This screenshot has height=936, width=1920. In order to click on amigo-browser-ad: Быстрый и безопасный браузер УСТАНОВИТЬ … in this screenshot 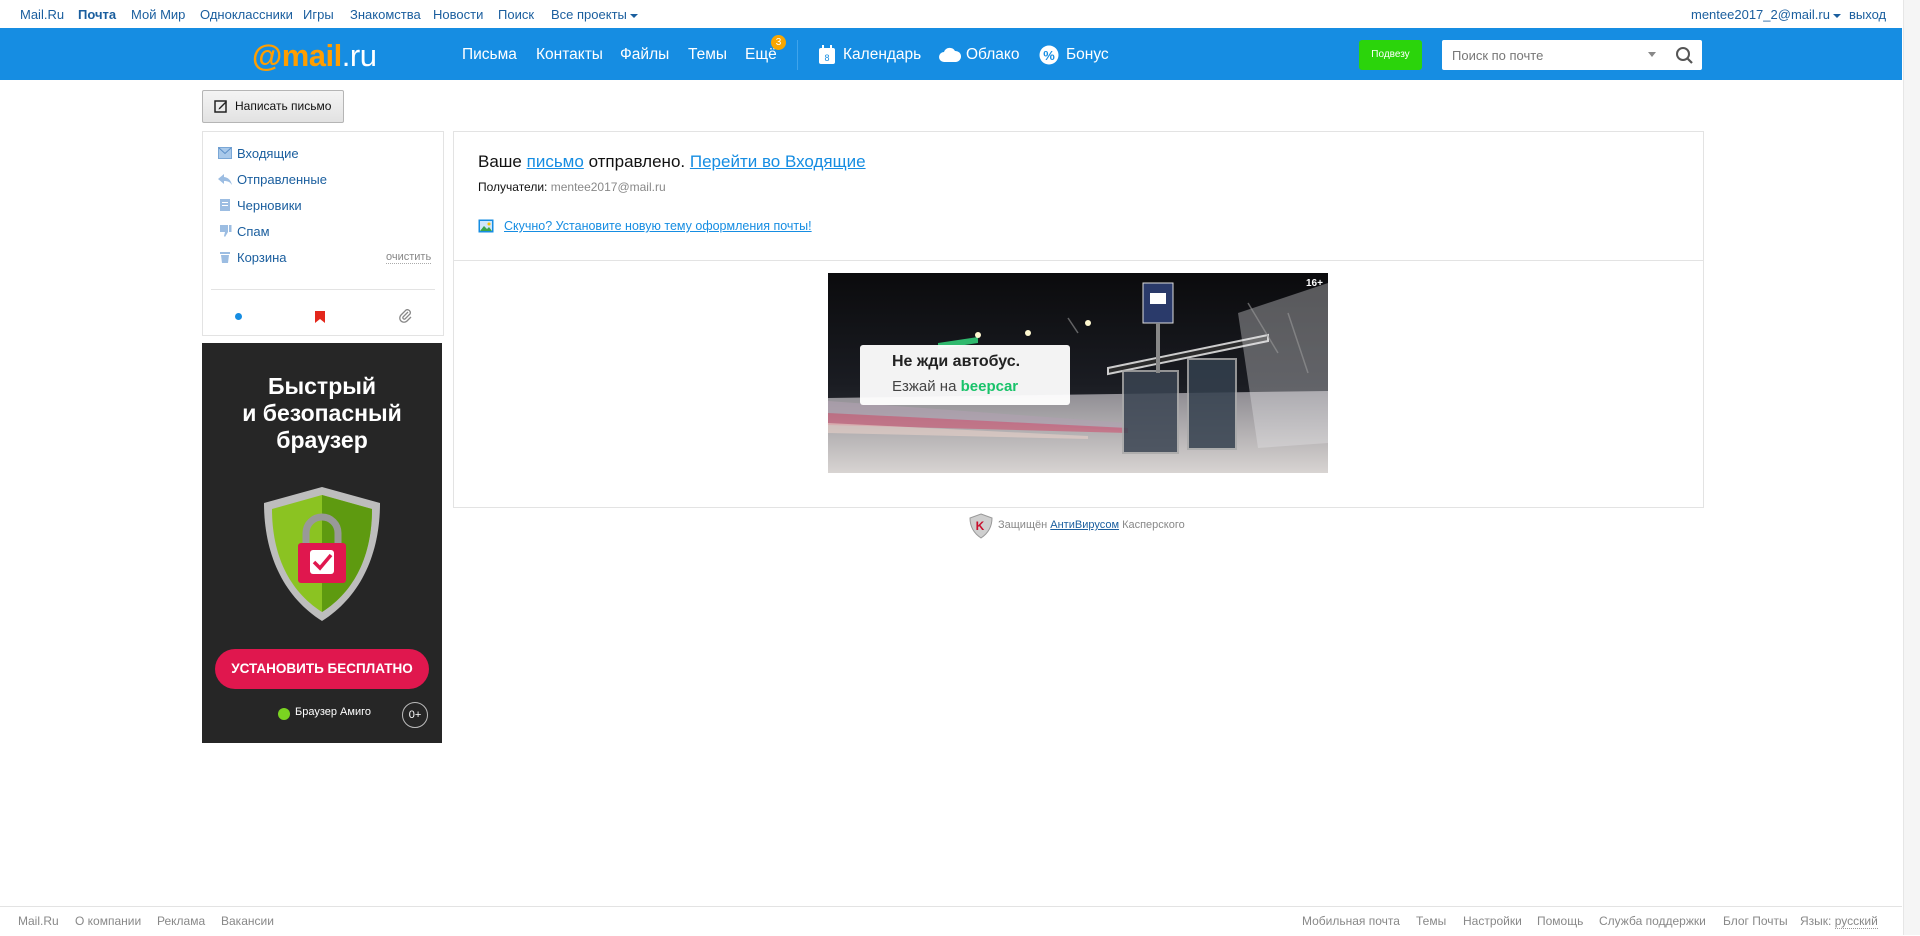, I will do `click(322, 543)`.